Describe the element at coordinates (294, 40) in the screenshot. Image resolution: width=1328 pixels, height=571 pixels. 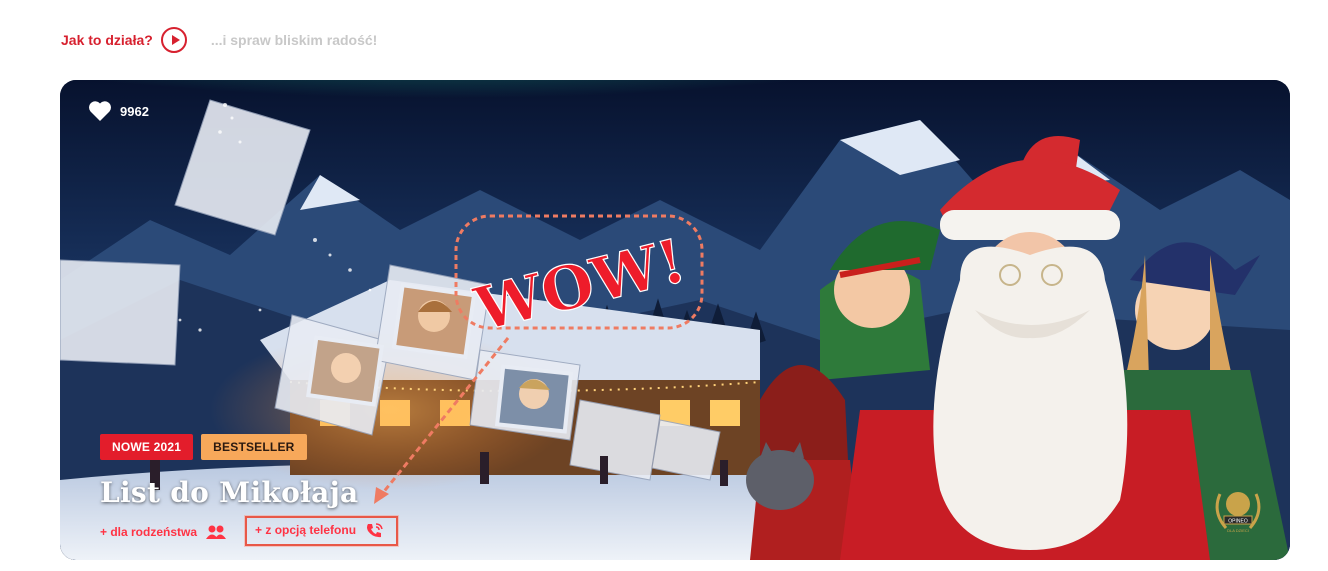
I see `tagline: ...i spraw bliskim radość!` at that location.